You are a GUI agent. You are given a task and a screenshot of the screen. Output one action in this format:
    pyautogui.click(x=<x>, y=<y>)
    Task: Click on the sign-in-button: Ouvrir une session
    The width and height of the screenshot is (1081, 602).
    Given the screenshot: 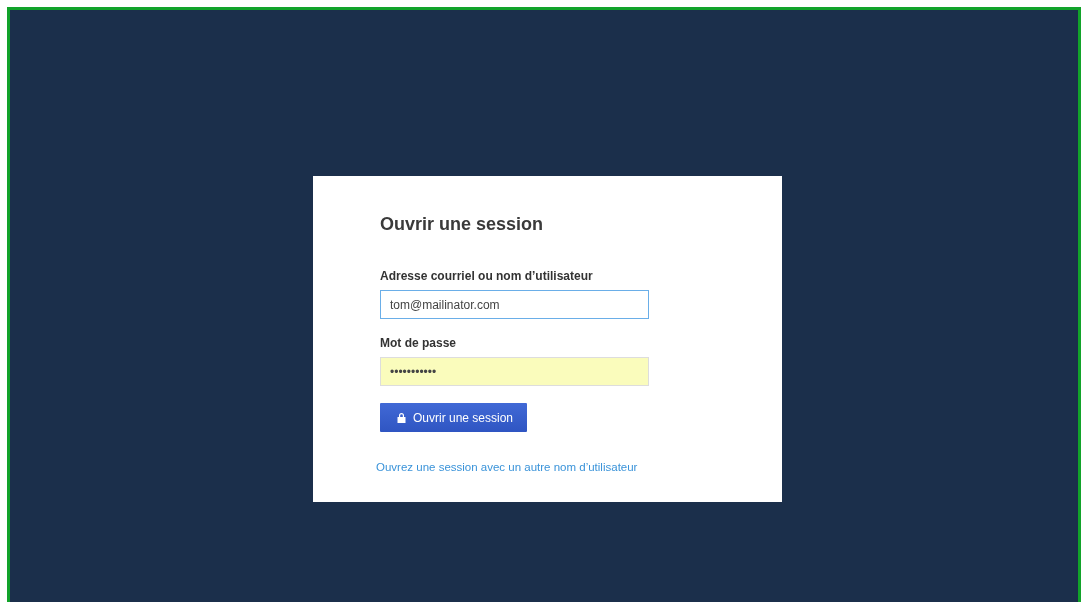 What is the action you would take?
    pyautogui.click(x=453, y=417)
    